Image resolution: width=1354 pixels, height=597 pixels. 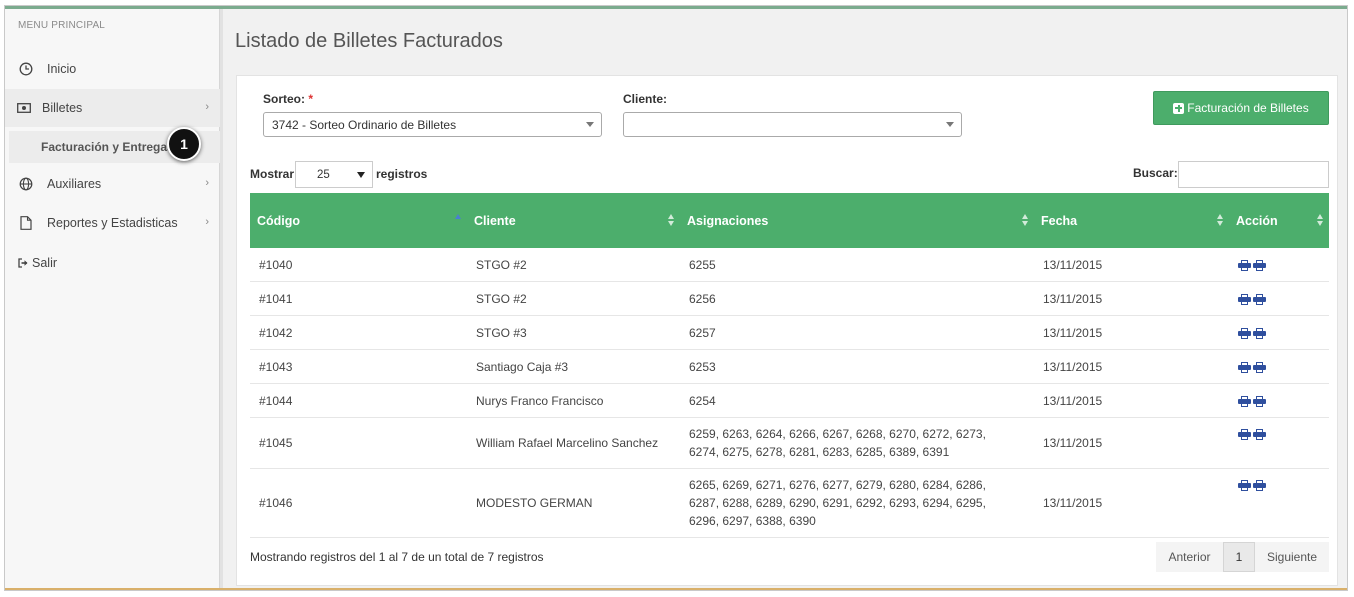 I want to click on sidebar-item-billetes: Billetes ›, so click(x=112, y=108).